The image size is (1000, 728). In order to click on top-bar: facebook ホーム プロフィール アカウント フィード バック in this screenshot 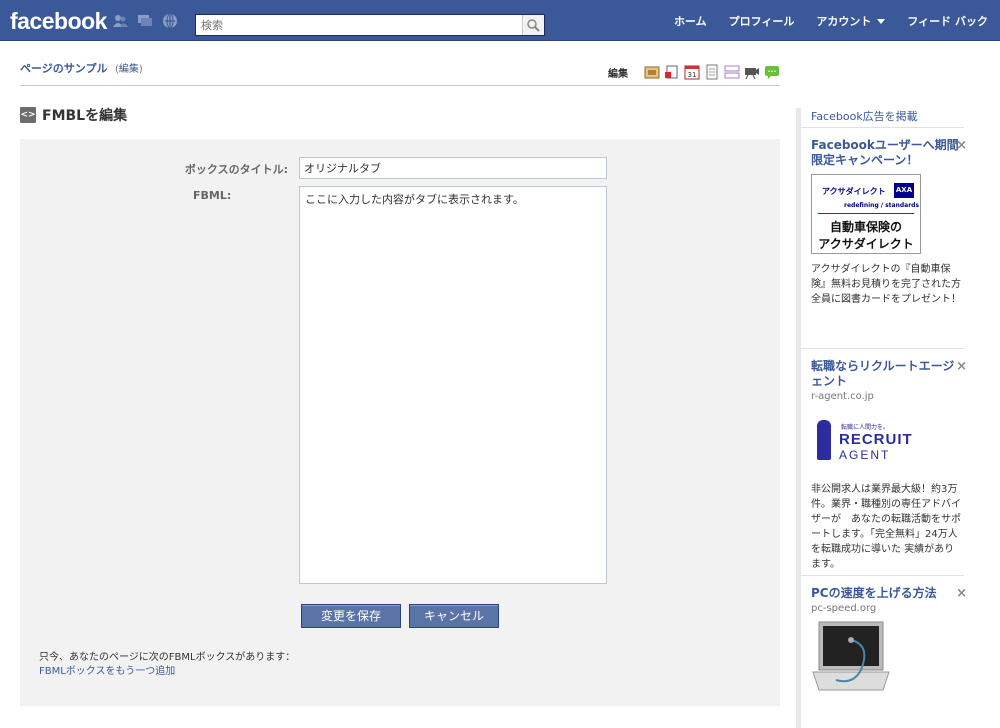, I will do `click(500, 20)`.